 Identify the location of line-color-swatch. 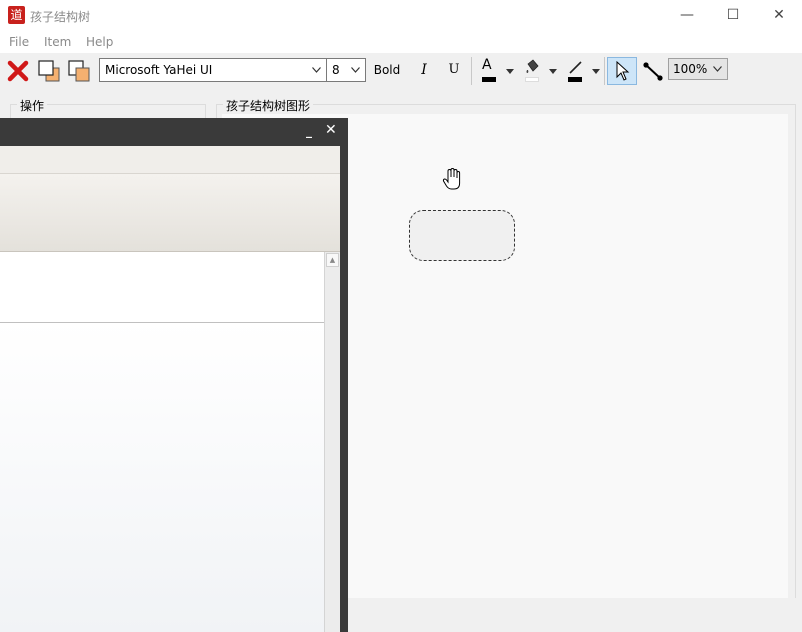
(575, 79).